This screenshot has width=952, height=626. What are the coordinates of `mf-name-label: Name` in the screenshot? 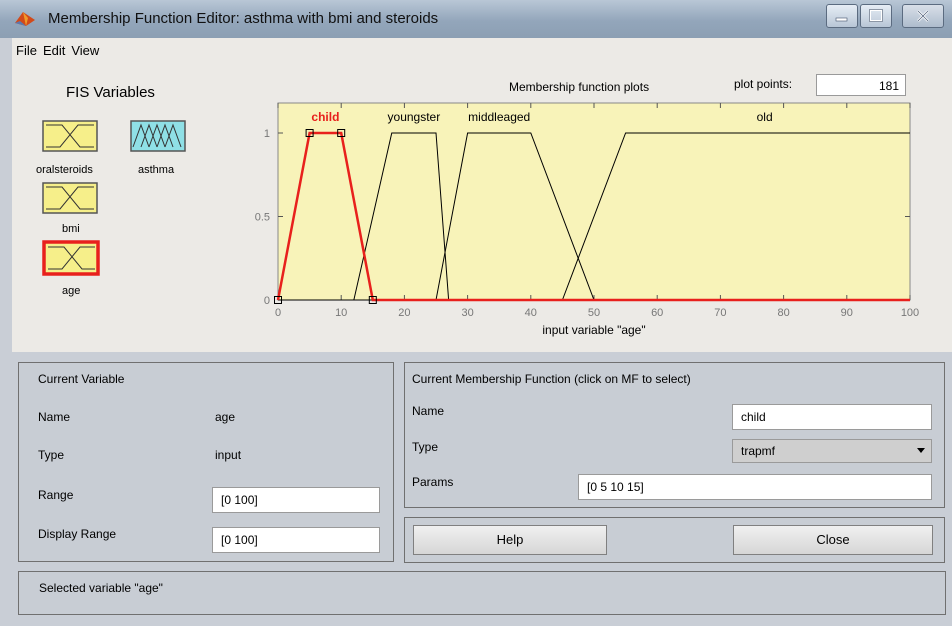 It's located at (428, 411).